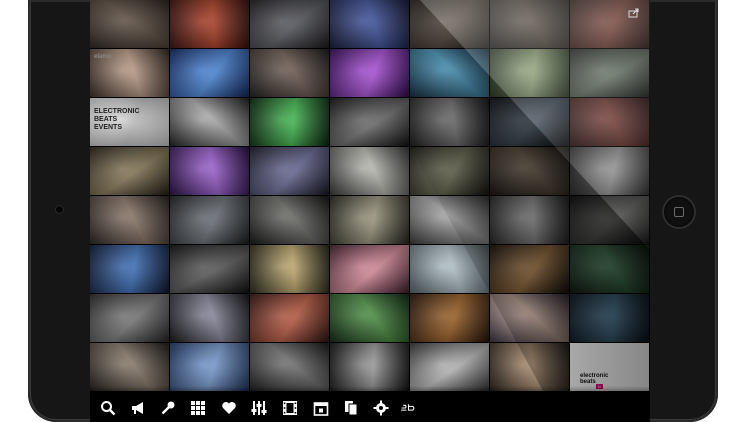 The image size is (745, 422). Describe the element at coordinates (415, 408) in the screenshot. I see `eb-logo-icon` at that location.